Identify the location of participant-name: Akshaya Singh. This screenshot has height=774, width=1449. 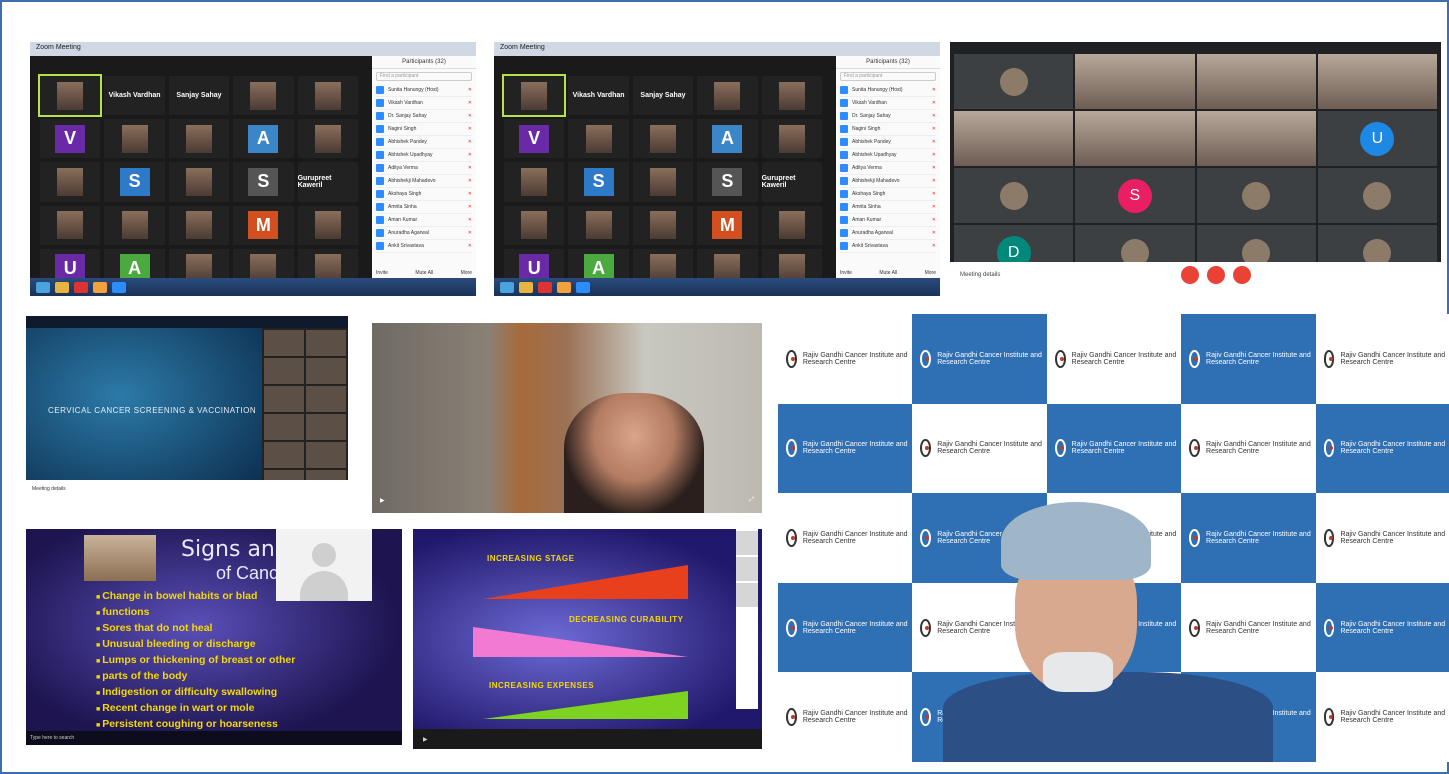
(869, 194).